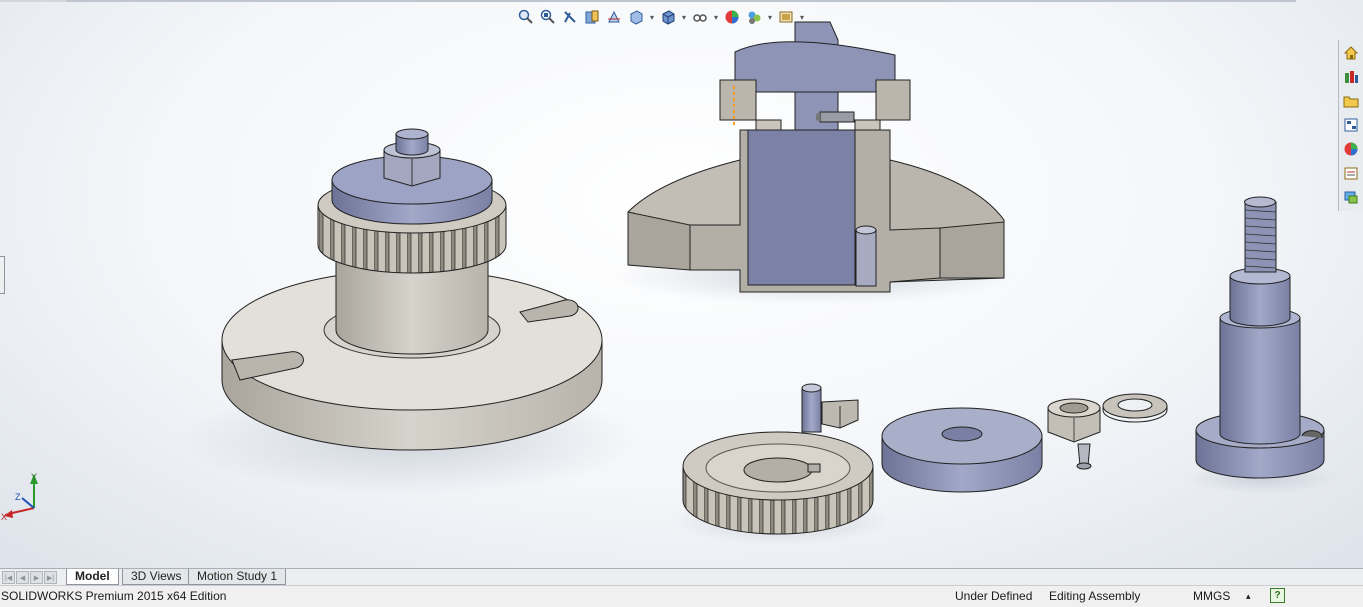 The height and width of the screenshot is (607, 1363). I want to click on part-cap-disk, so click(962, 450).